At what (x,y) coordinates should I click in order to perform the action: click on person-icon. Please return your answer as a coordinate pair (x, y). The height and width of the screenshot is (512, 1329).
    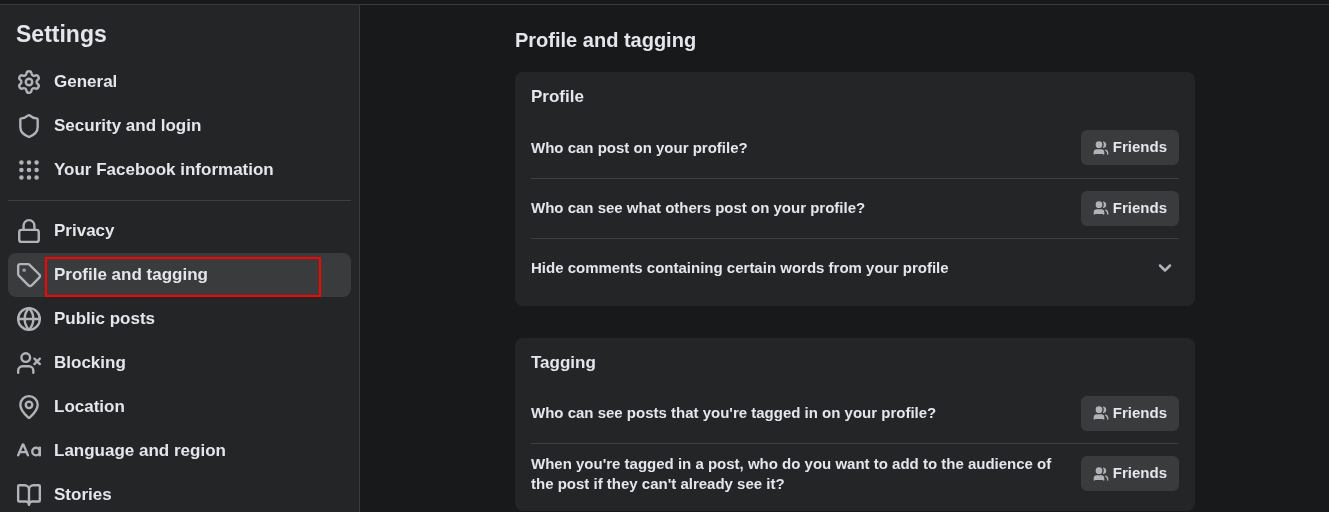
    Looking at the image, I should click on (29, 362).